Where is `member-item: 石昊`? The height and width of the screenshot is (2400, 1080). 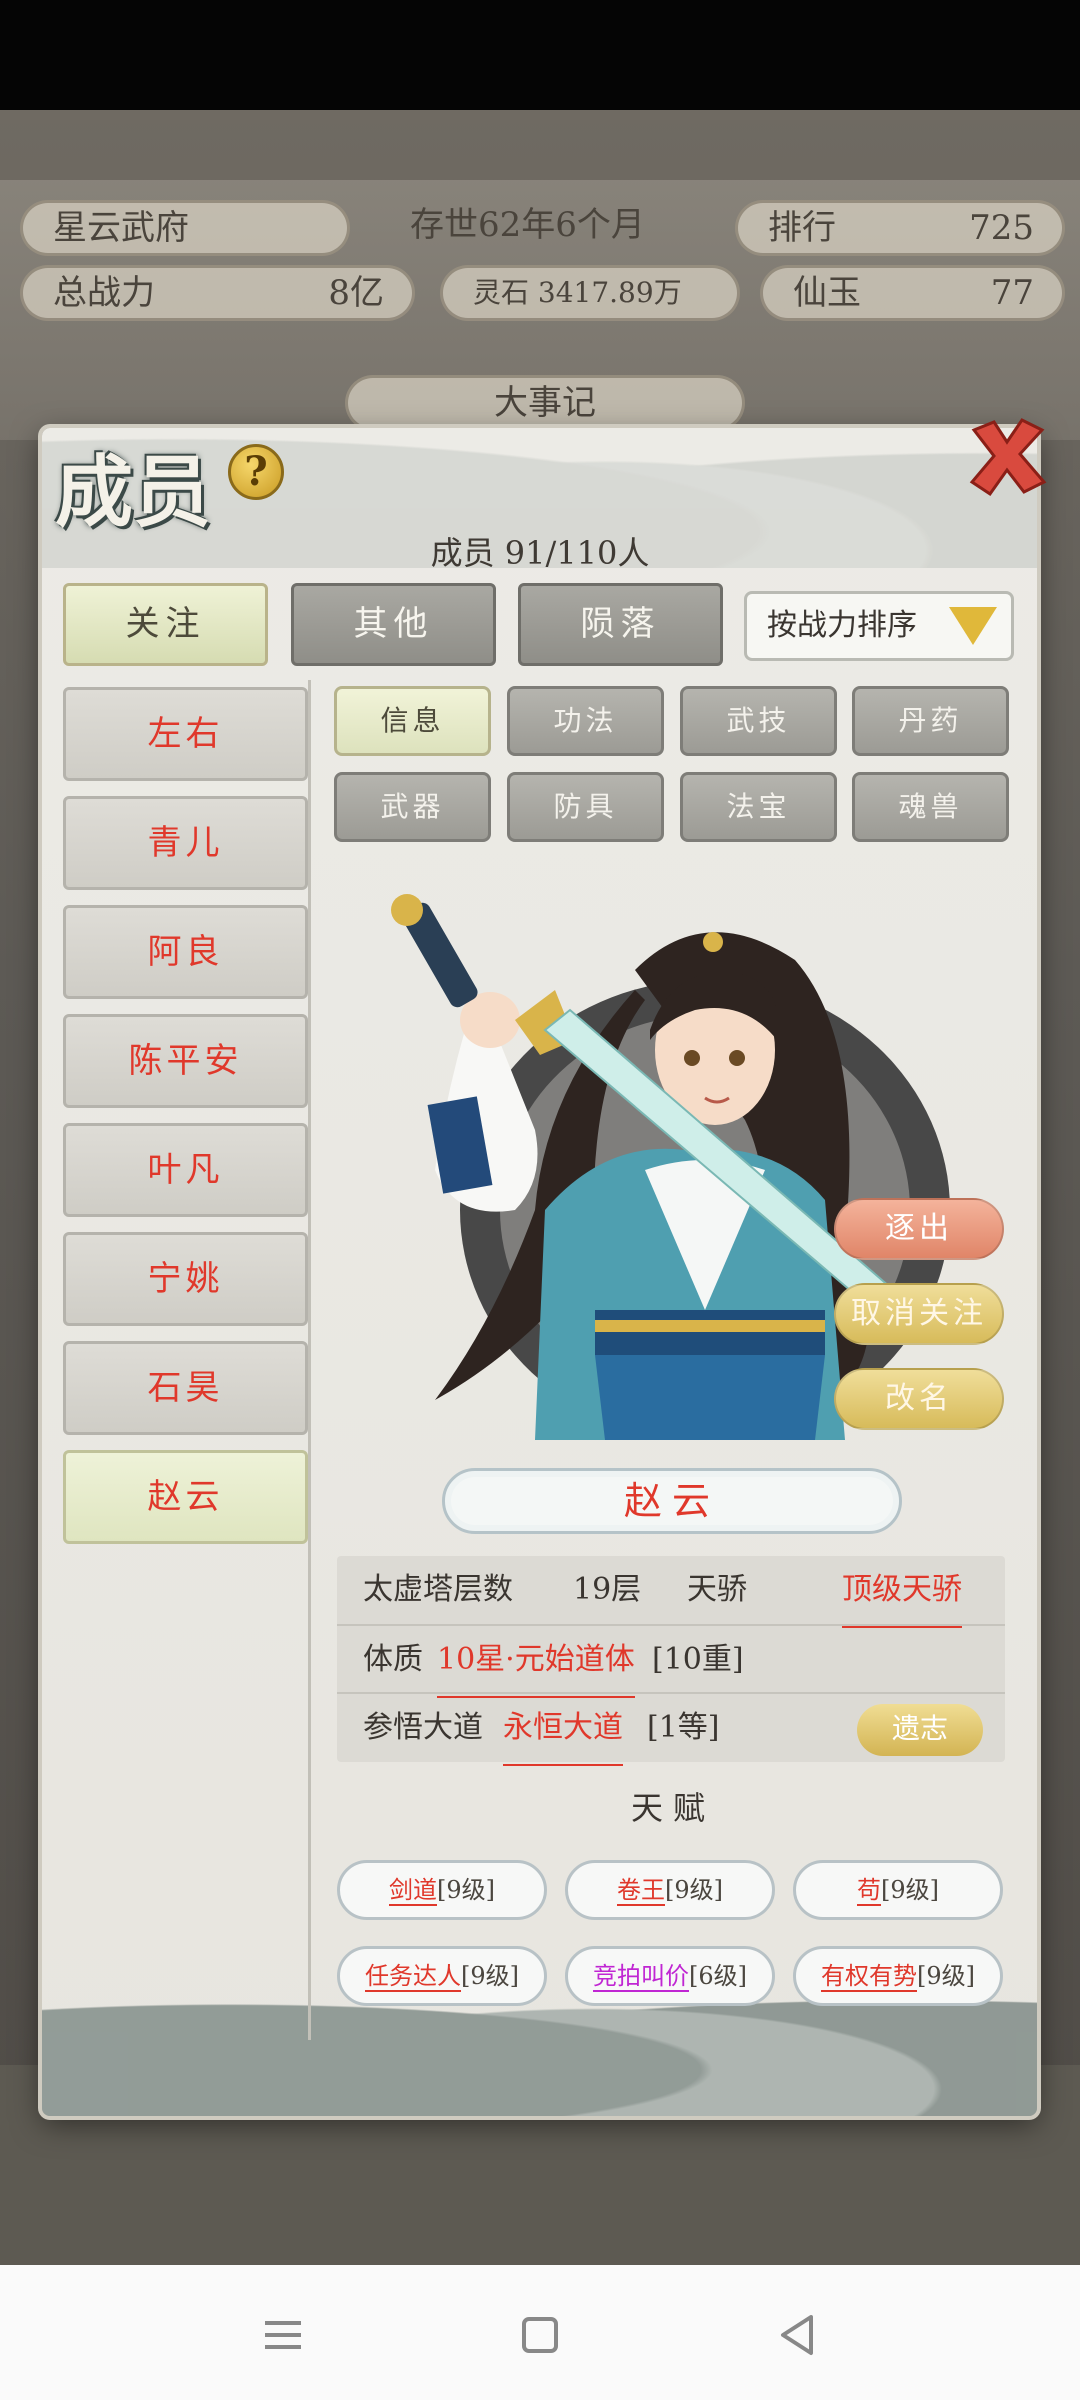 member-item: 石昊 is located at coordinates (185, 1388).